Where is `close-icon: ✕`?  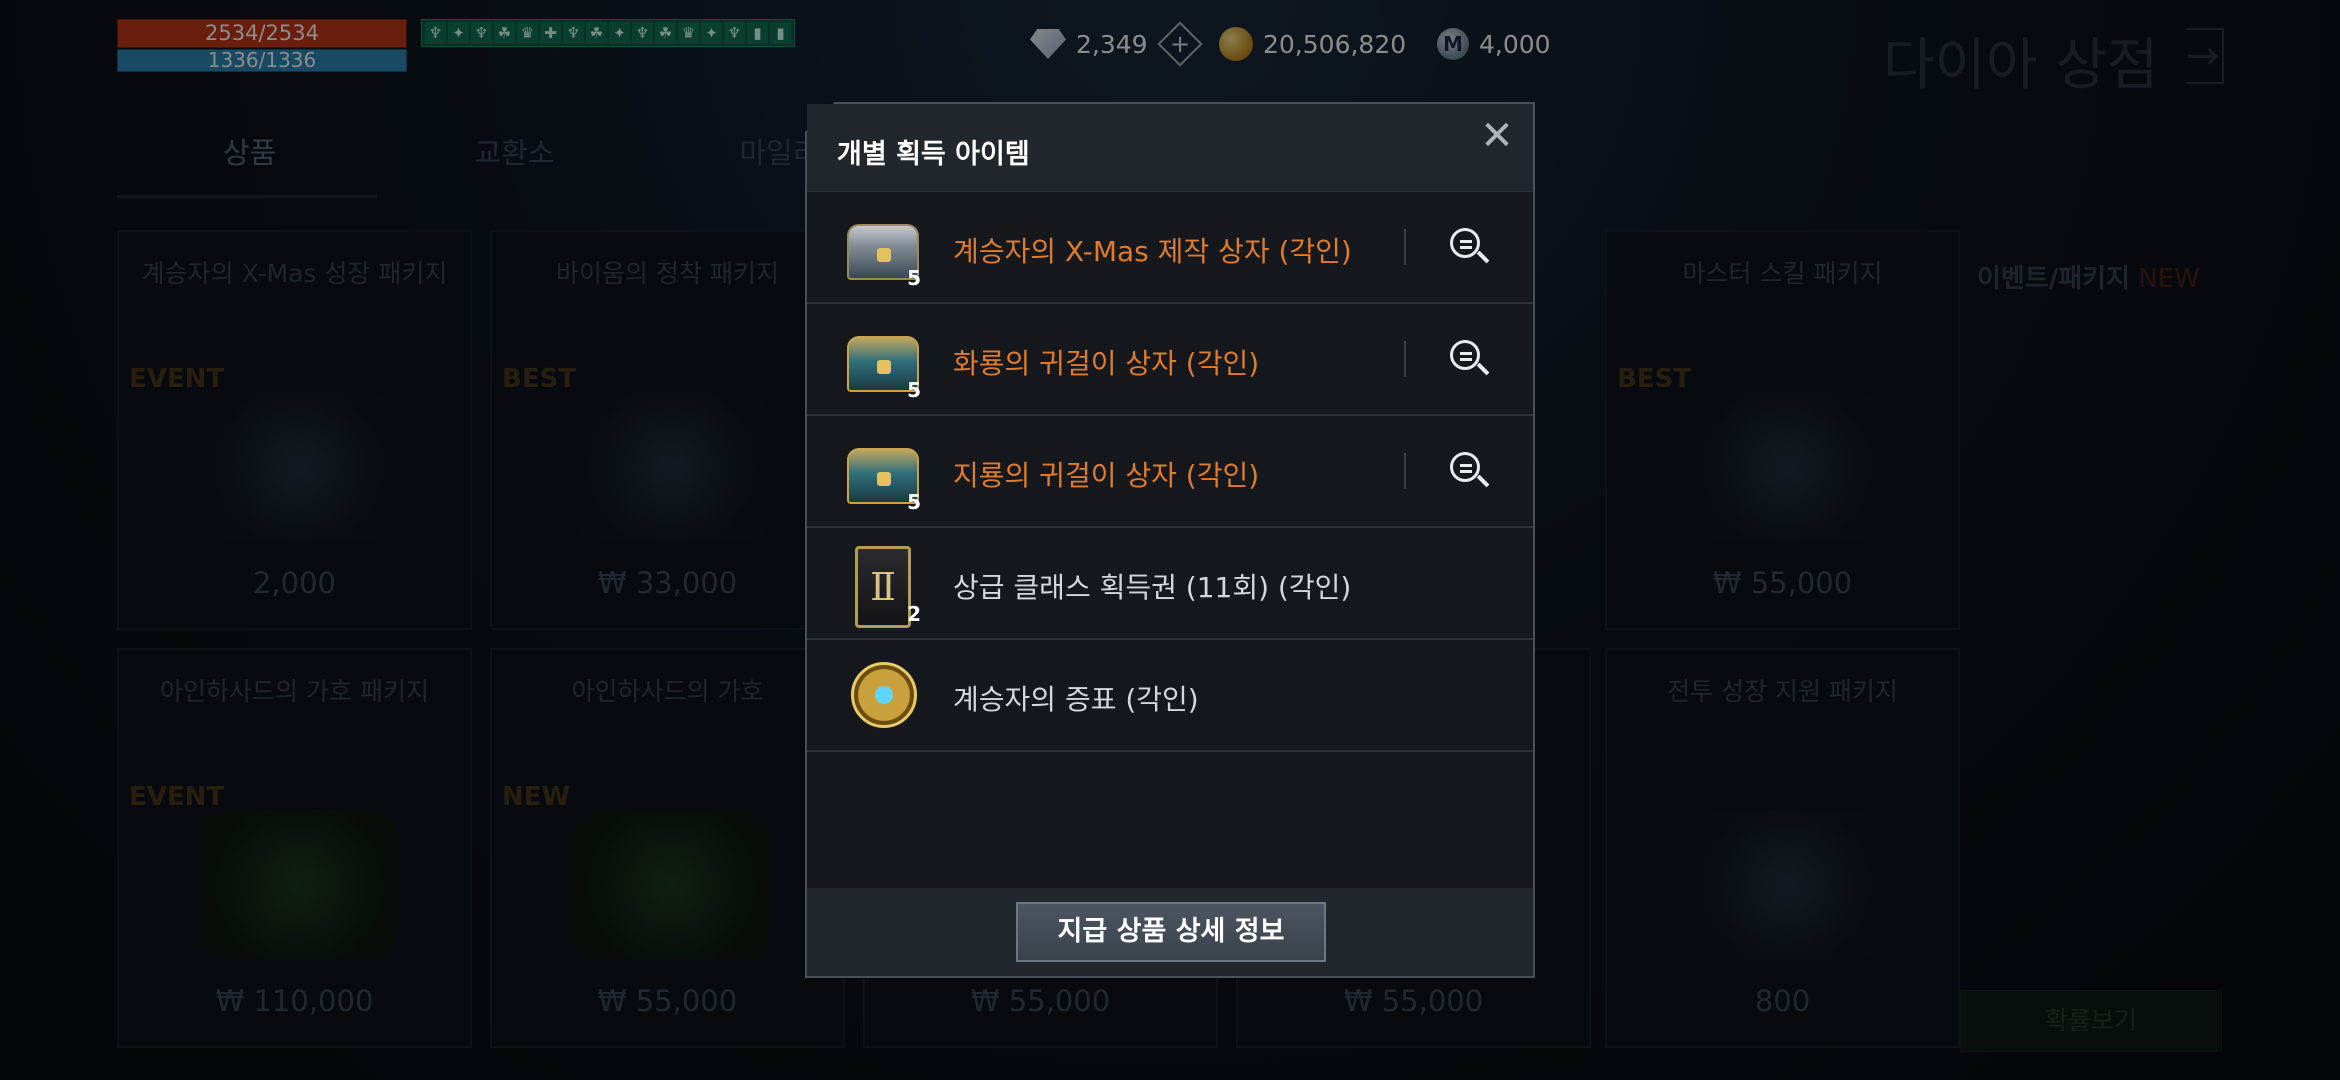 close-icon: ✕ is located at coordinates (1497, 136).